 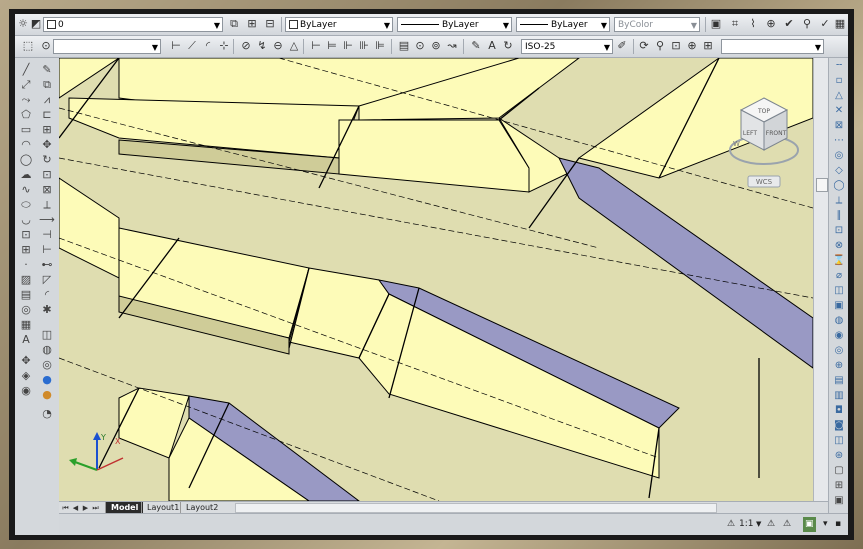 What do you see at coordinates (201, 507) in the screenshot?
I see `tab-layout2: Layout2` at bounding box center [201, 507].